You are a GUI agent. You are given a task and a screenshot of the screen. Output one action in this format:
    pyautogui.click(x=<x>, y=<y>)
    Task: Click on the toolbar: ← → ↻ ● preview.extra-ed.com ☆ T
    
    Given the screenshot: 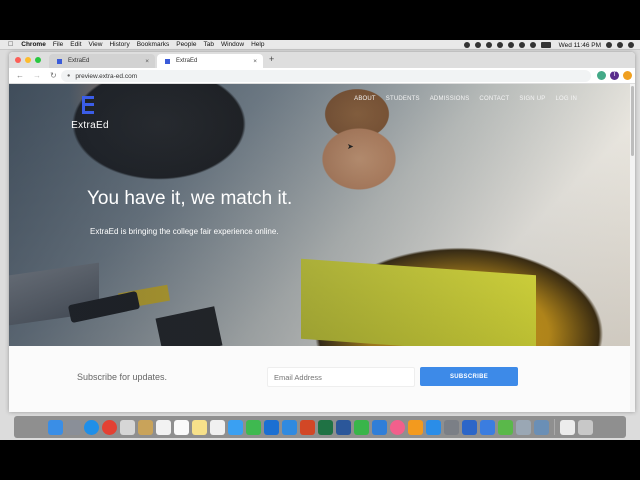 What is the action you would take?
    pyautogui.click(x=322, y=76)
    